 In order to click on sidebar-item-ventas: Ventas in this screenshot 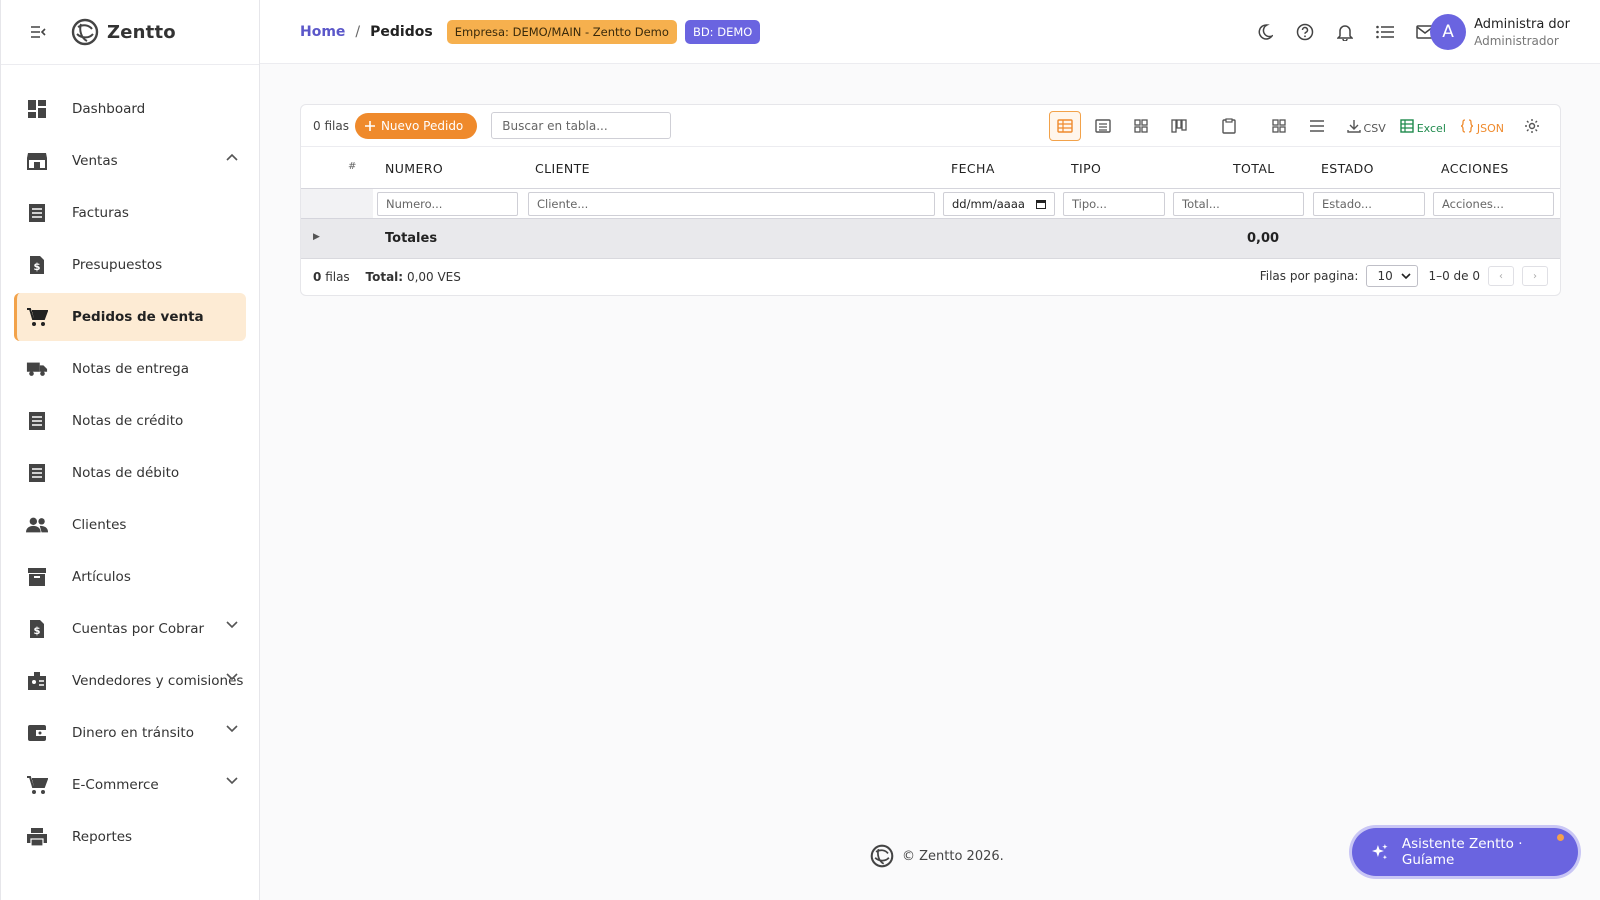, I will do `click(130, 161)`.